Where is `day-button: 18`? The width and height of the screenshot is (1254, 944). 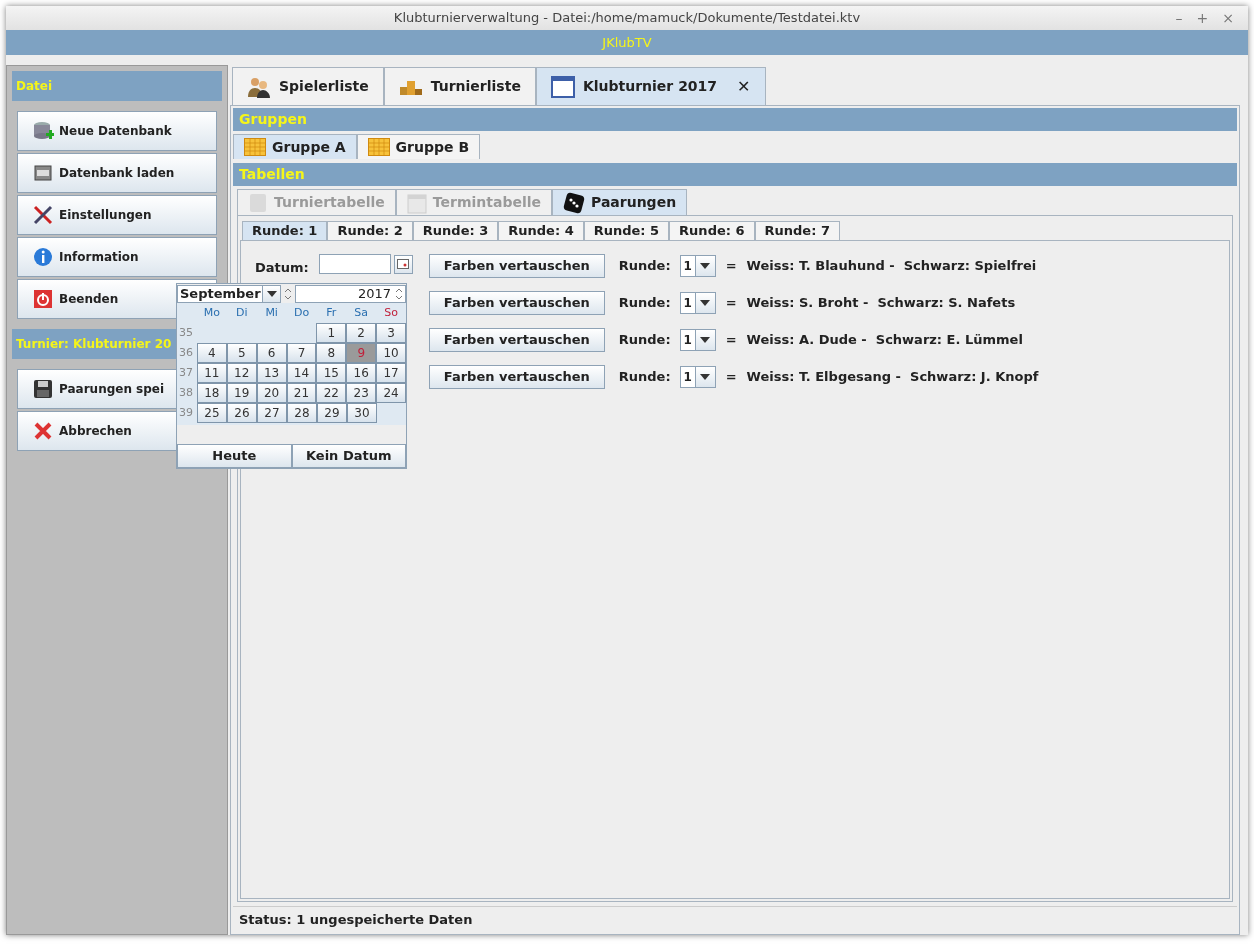 day-button: 18 is located at coordinates (211, 393).